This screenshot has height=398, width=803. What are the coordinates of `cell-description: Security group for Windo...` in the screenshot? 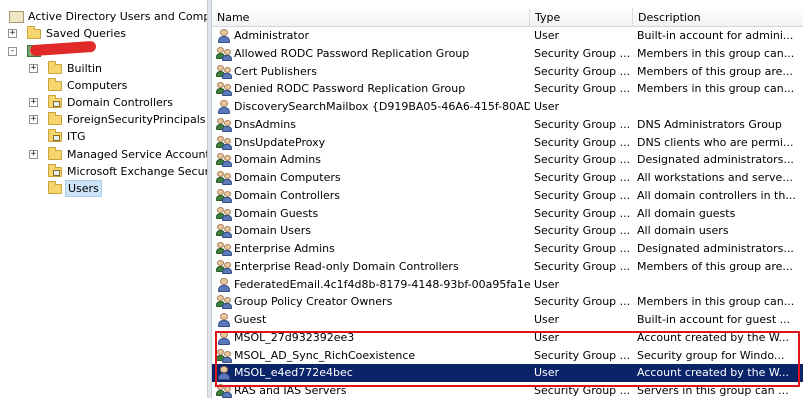 It's located at (711, 355).